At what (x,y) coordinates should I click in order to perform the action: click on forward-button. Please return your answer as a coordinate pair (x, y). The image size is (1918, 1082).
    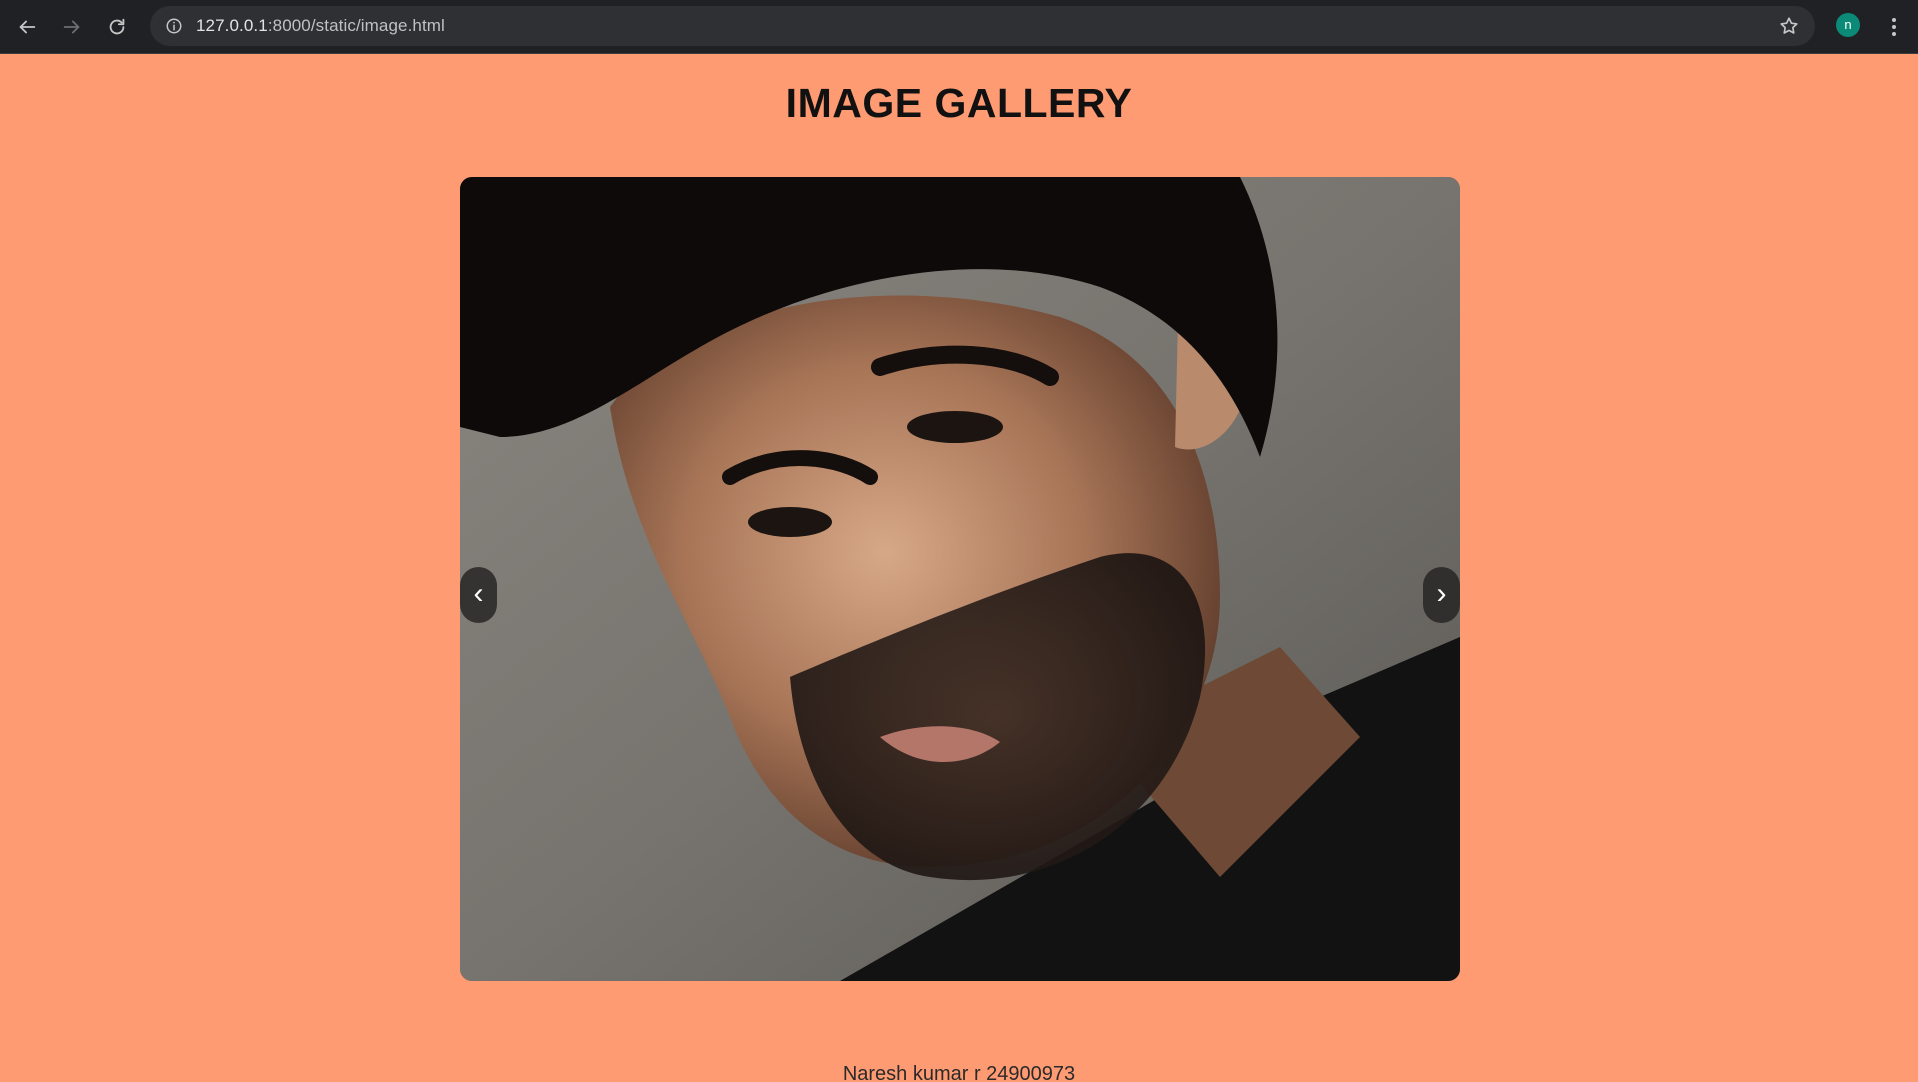
    Looking at the image, I should click on (72, 27).